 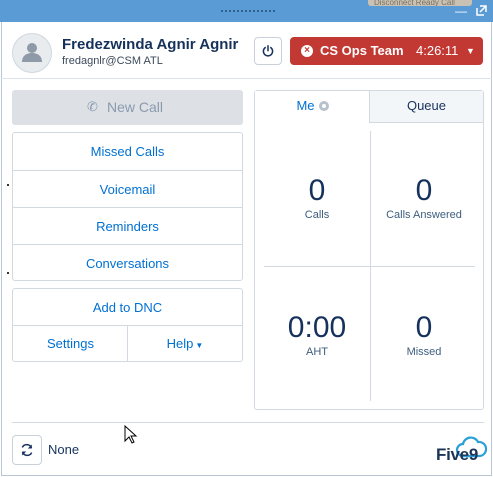 I want to click on drag-handle, so click(x=248, y=11).